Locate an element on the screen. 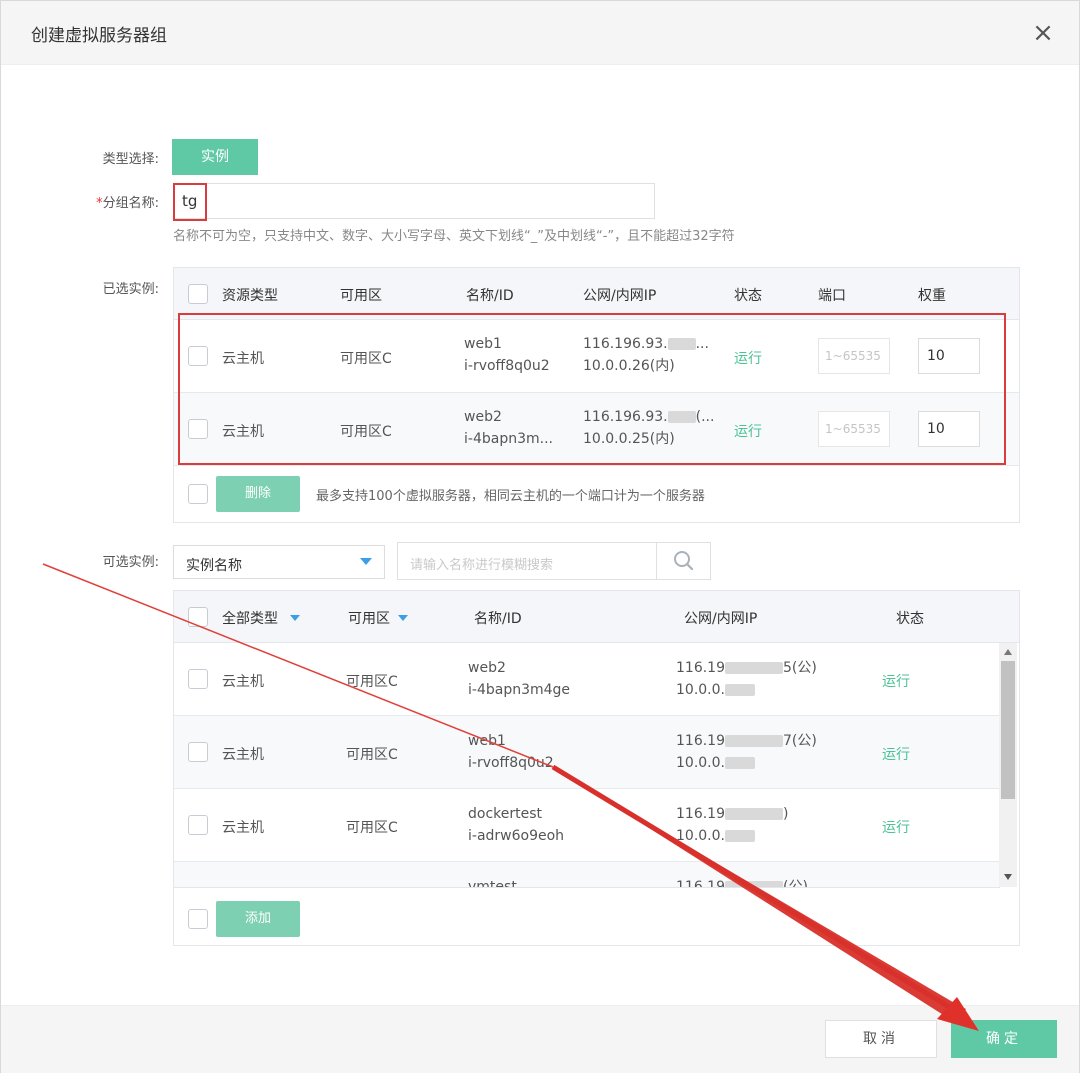 Image resolution: width=1080 pixels, height=1073 pixels. add-button: 添加 is located at coordinates (258, 919).